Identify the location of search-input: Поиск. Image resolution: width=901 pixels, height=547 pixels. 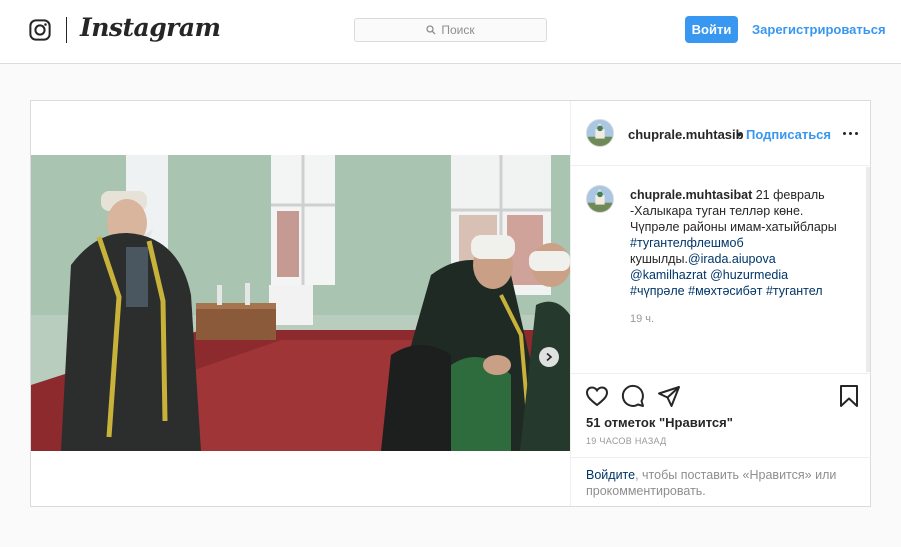
(450, 30).